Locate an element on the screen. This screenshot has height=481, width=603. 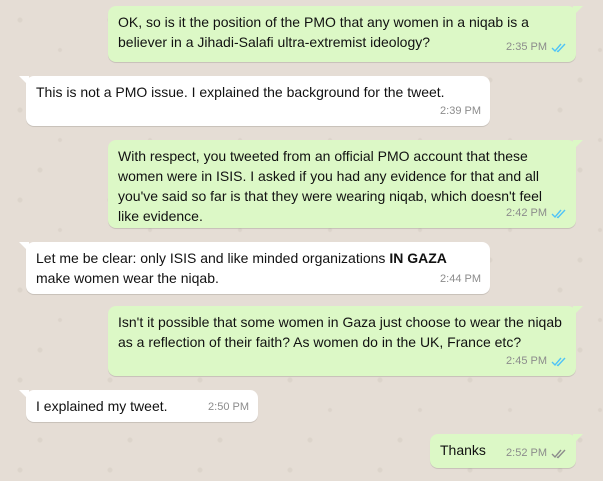
message-meta: 2:50 PM is located at coordinates (228, 407).